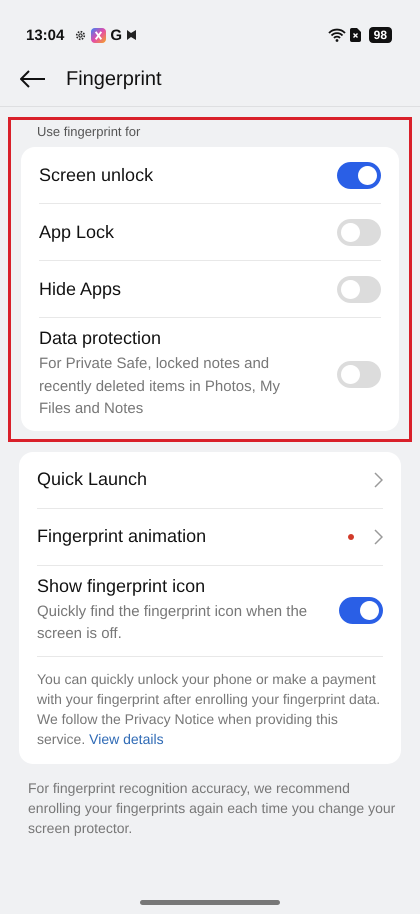 The image size is (420, 914). I want to click on privacy-note: You can quickly unlock your phone or make a payment with your fingerprint after enrolling your fingerprint data. We follow the Privacy Notice when providing this service. View details, so click(209, 710).